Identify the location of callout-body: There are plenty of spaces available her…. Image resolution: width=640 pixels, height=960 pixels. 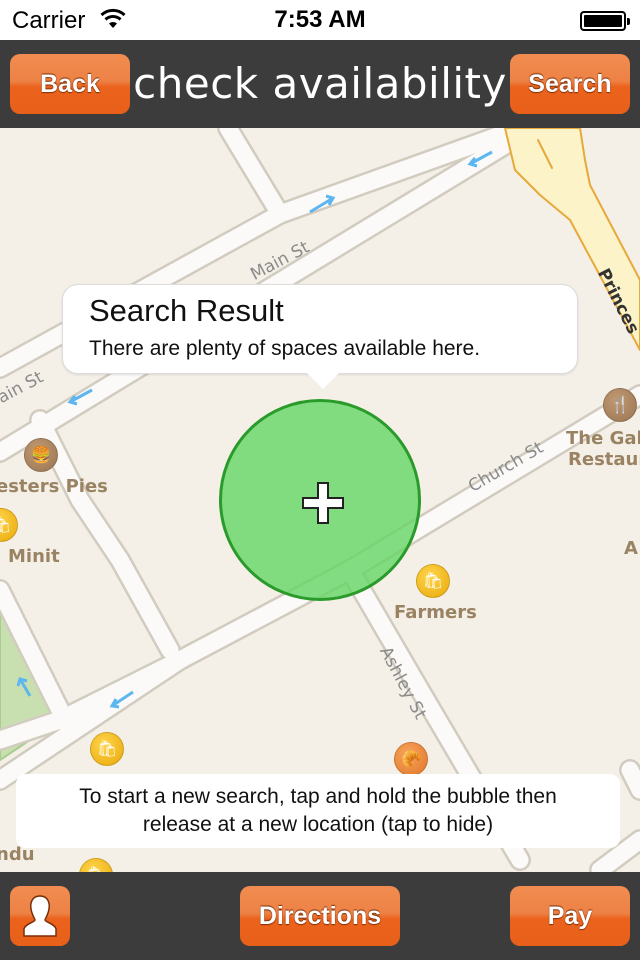
(285, 348).